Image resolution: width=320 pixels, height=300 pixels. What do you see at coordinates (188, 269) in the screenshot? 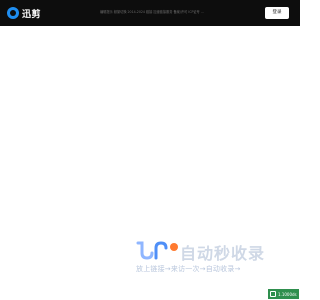
I see `brand-slogan: 放上链接→来访一次→自动收录→` at bounding box center [188, 269].